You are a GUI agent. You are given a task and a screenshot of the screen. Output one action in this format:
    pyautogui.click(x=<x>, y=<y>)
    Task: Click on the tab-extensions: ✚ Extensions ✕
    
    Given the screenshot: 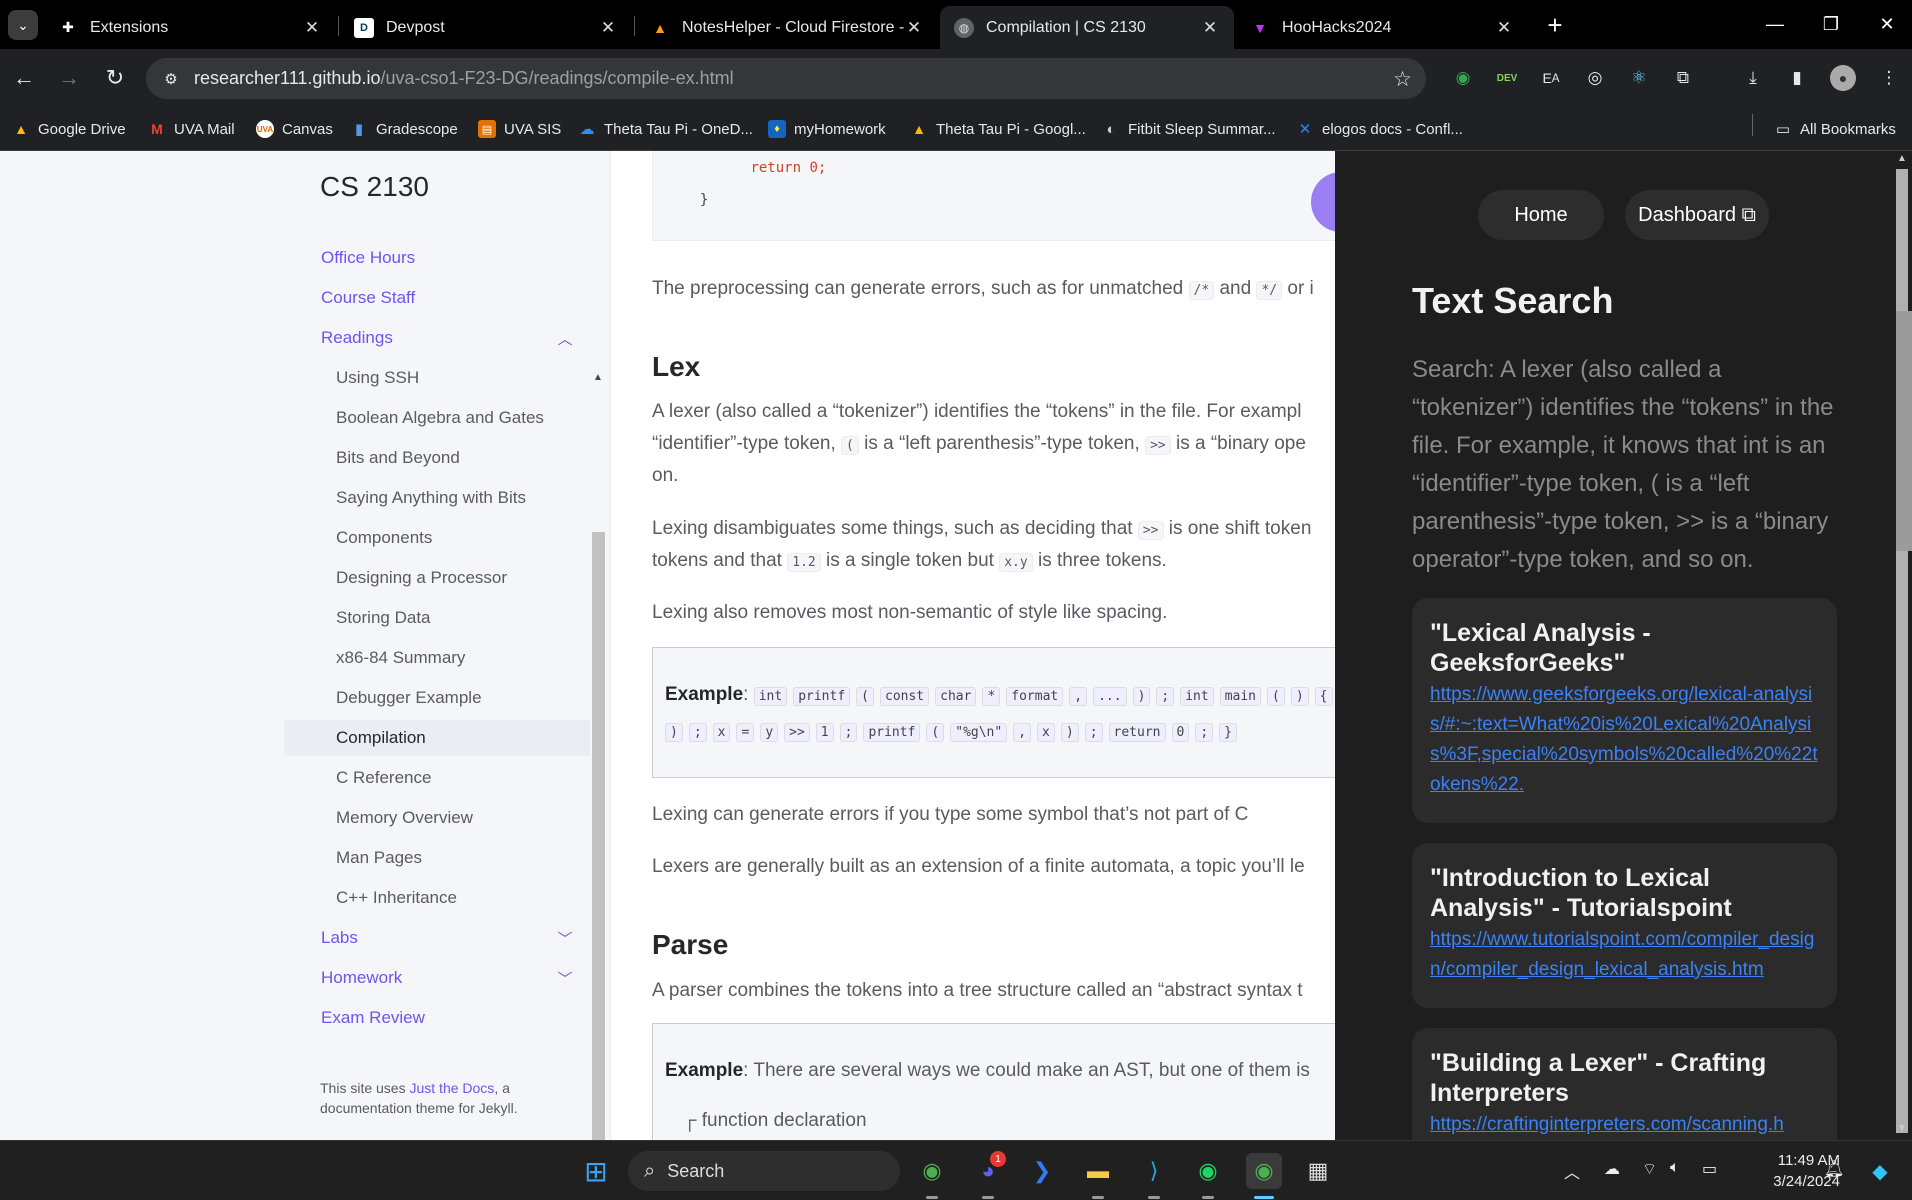 What is the action you would take?
    pyautogui.click(x=190, y=27)
    